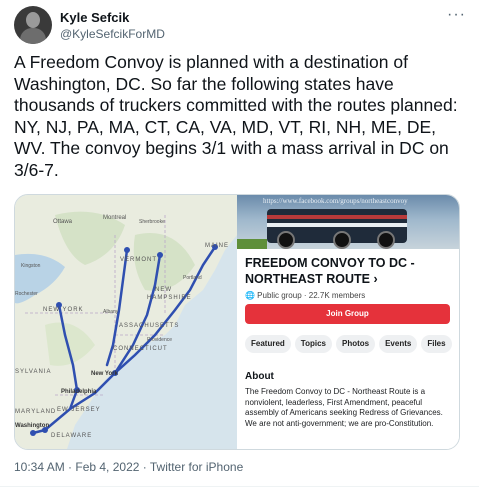  What do you see at coordinates (111, 312) in the screenshot?
I see `map-label-albany: Albany` at bounding box center [111, 312].